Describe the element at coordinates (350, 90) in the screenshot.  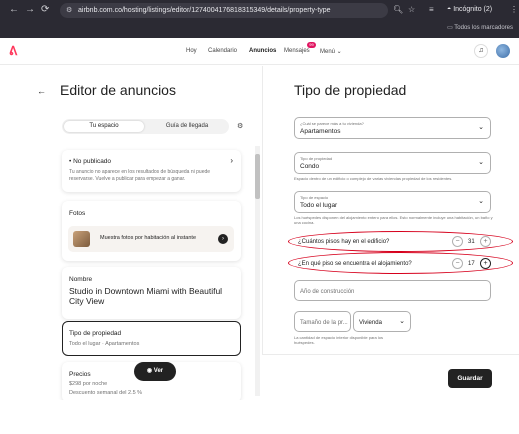
I see `section-title: Tipo de propiedad` at that location.